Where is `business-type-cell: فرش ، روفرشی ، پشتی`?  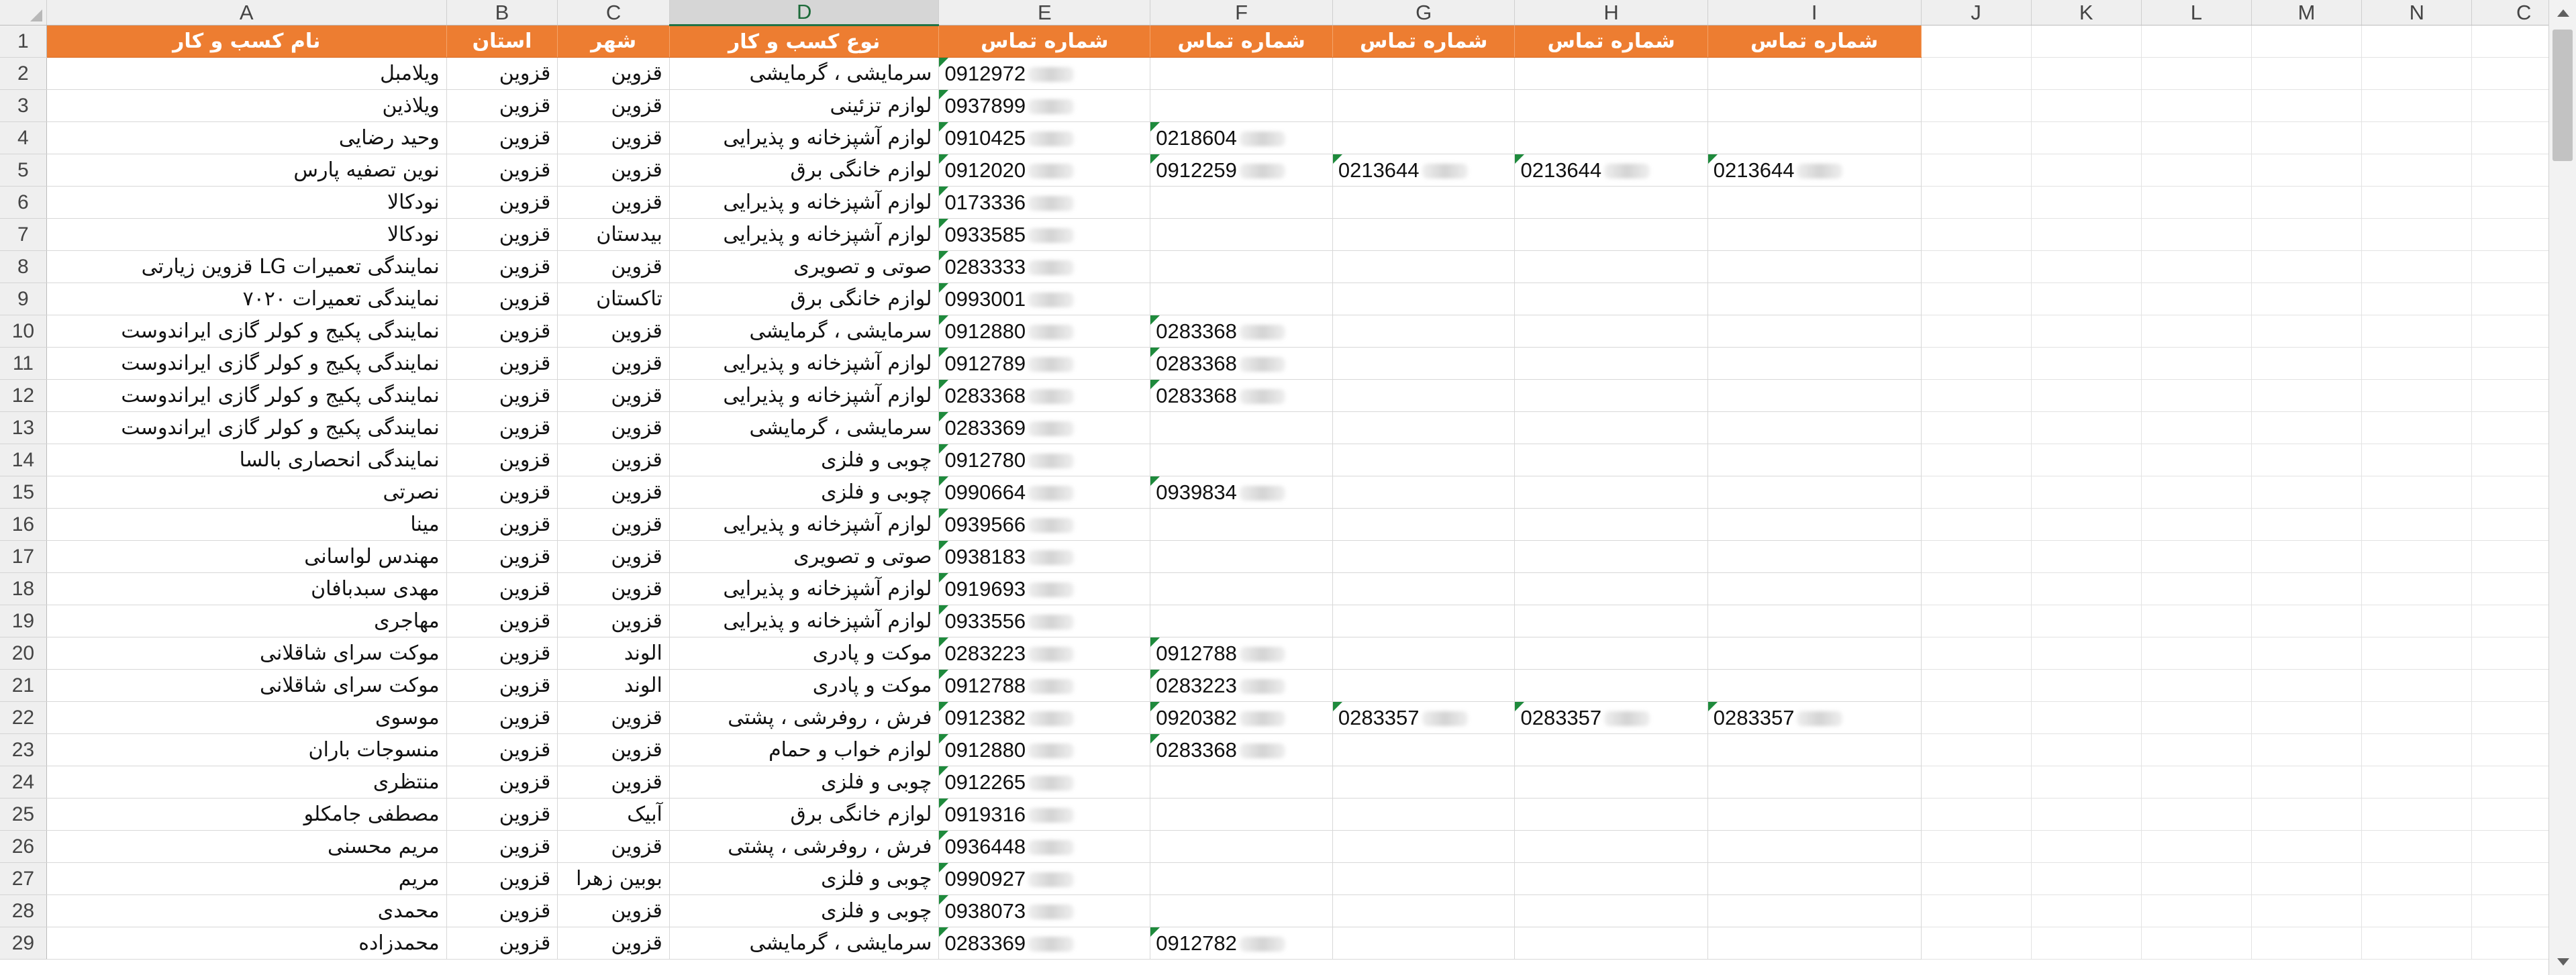 business-type-cell: فرش ، روفرشی ، پشتی is located at coordinates (804, 717).